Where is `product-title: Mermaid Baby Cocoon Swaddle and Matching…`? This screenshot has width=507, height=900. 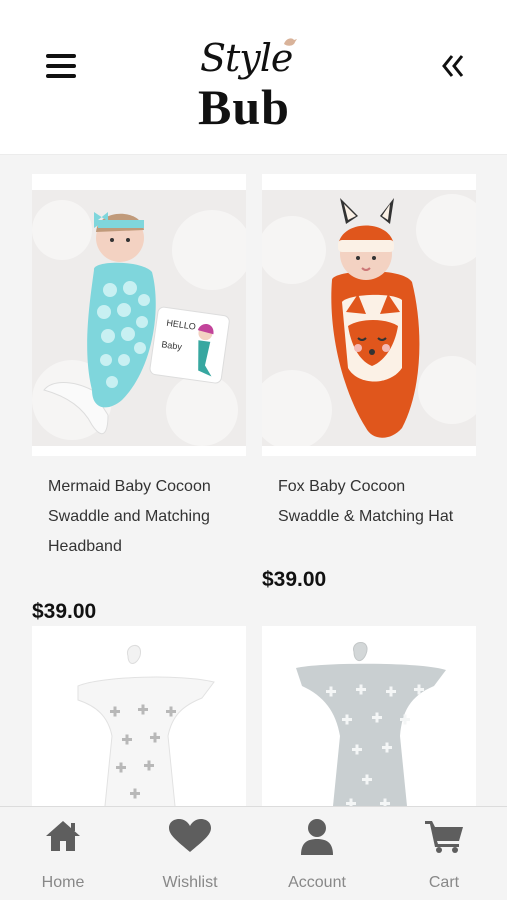 product-title: Mermaid Baby Cocoon Swaddle and Matching… is located at coordinates (148, 517).